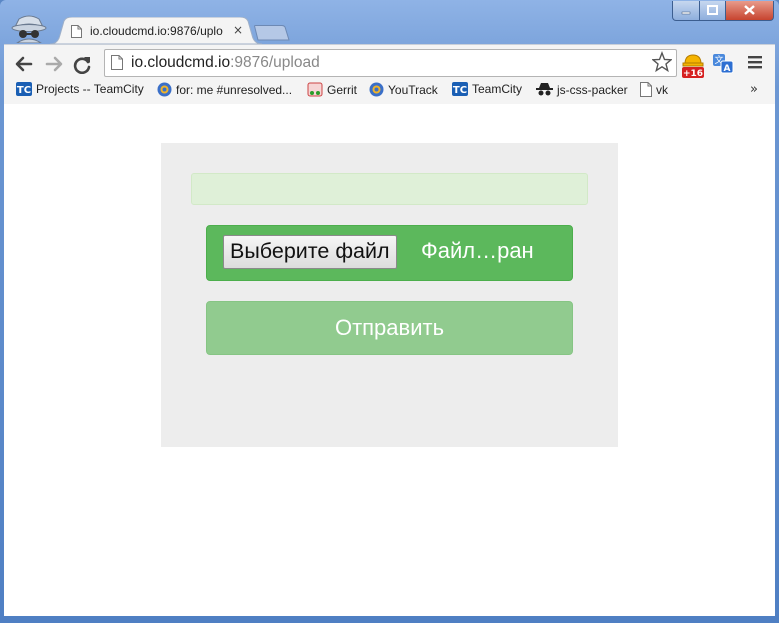  I want to click on bookmarks-overflow-button: », so click(754, 89).